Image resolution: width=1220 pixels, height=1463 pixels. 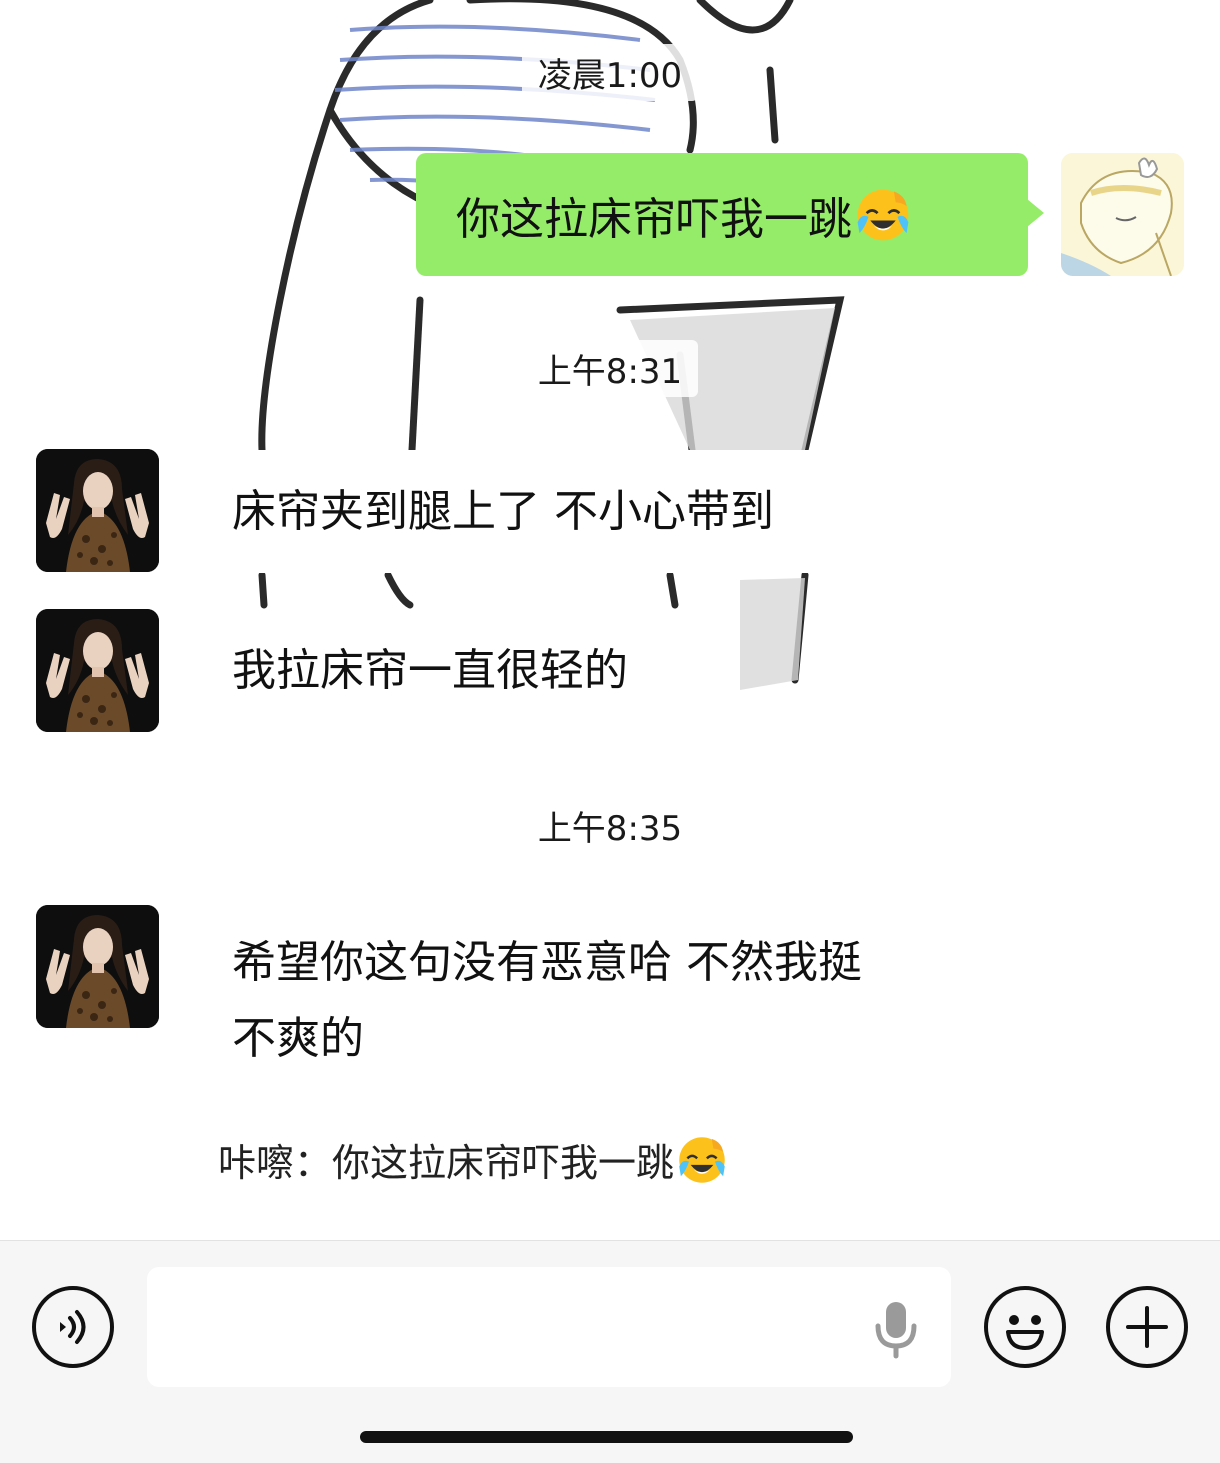 I want to click on smiley-icon, so click(x=1025, y=1332).